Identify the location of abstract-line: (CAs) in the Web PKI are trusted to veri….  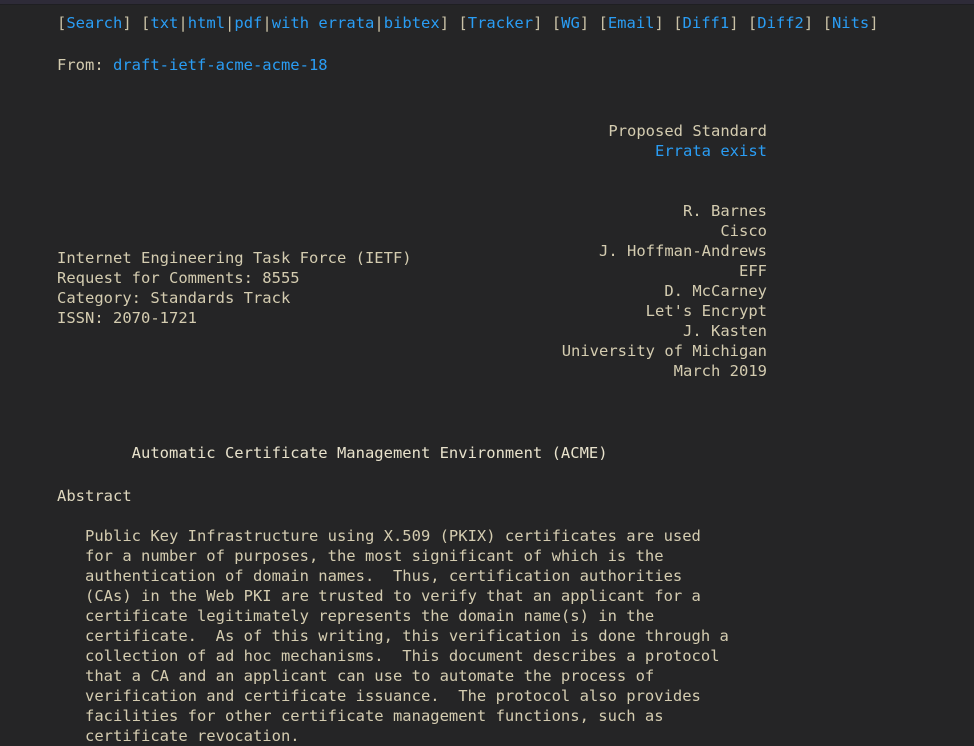
(379, 596).